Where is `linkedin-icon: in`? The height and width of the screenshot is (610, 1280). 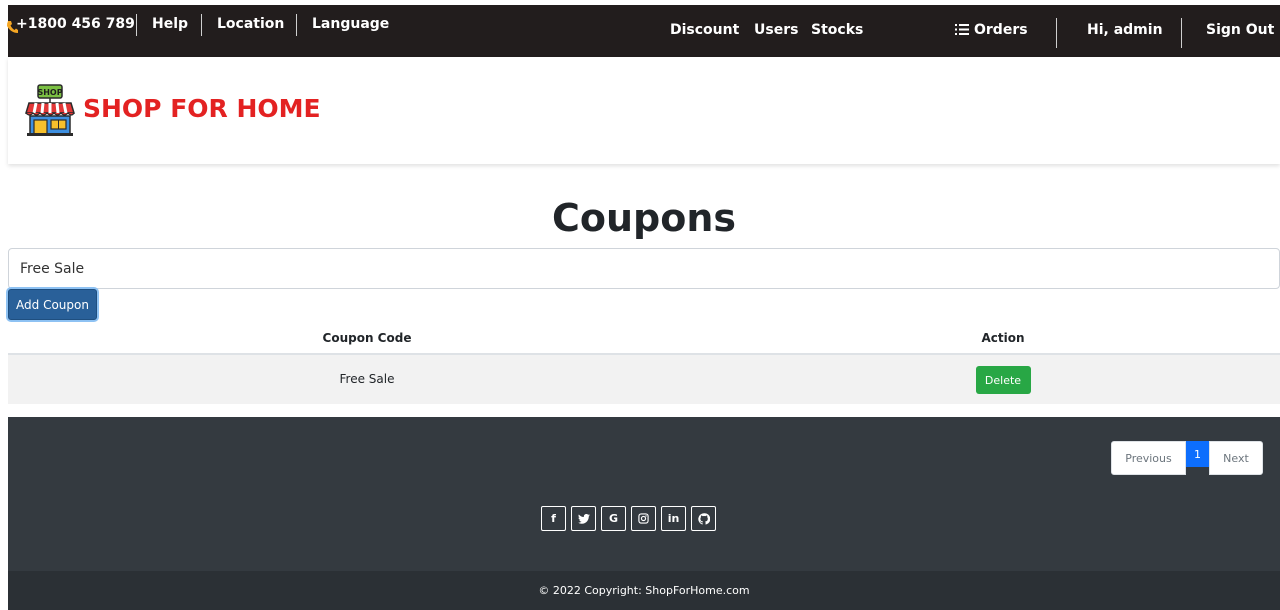 linkedin-icon: in is located at coordinates (673, 518).